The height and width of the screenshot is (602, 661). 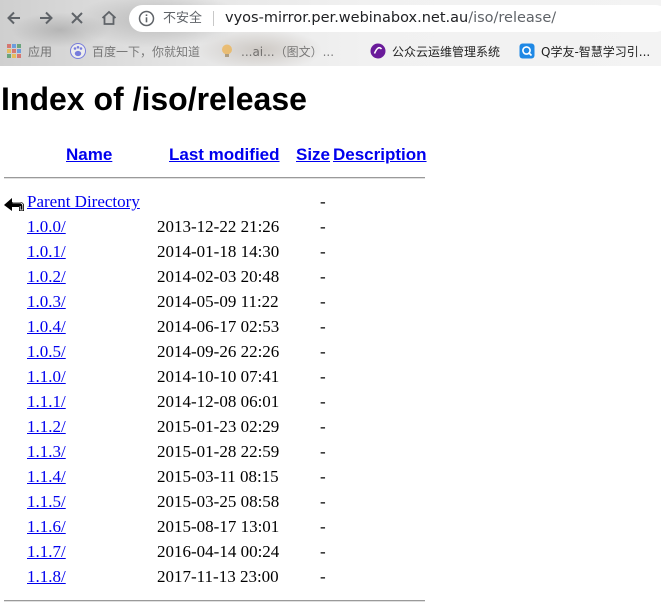 I want to click on last-modified-cell: 2016-04-14 00:24, so click(x=218, y=551).